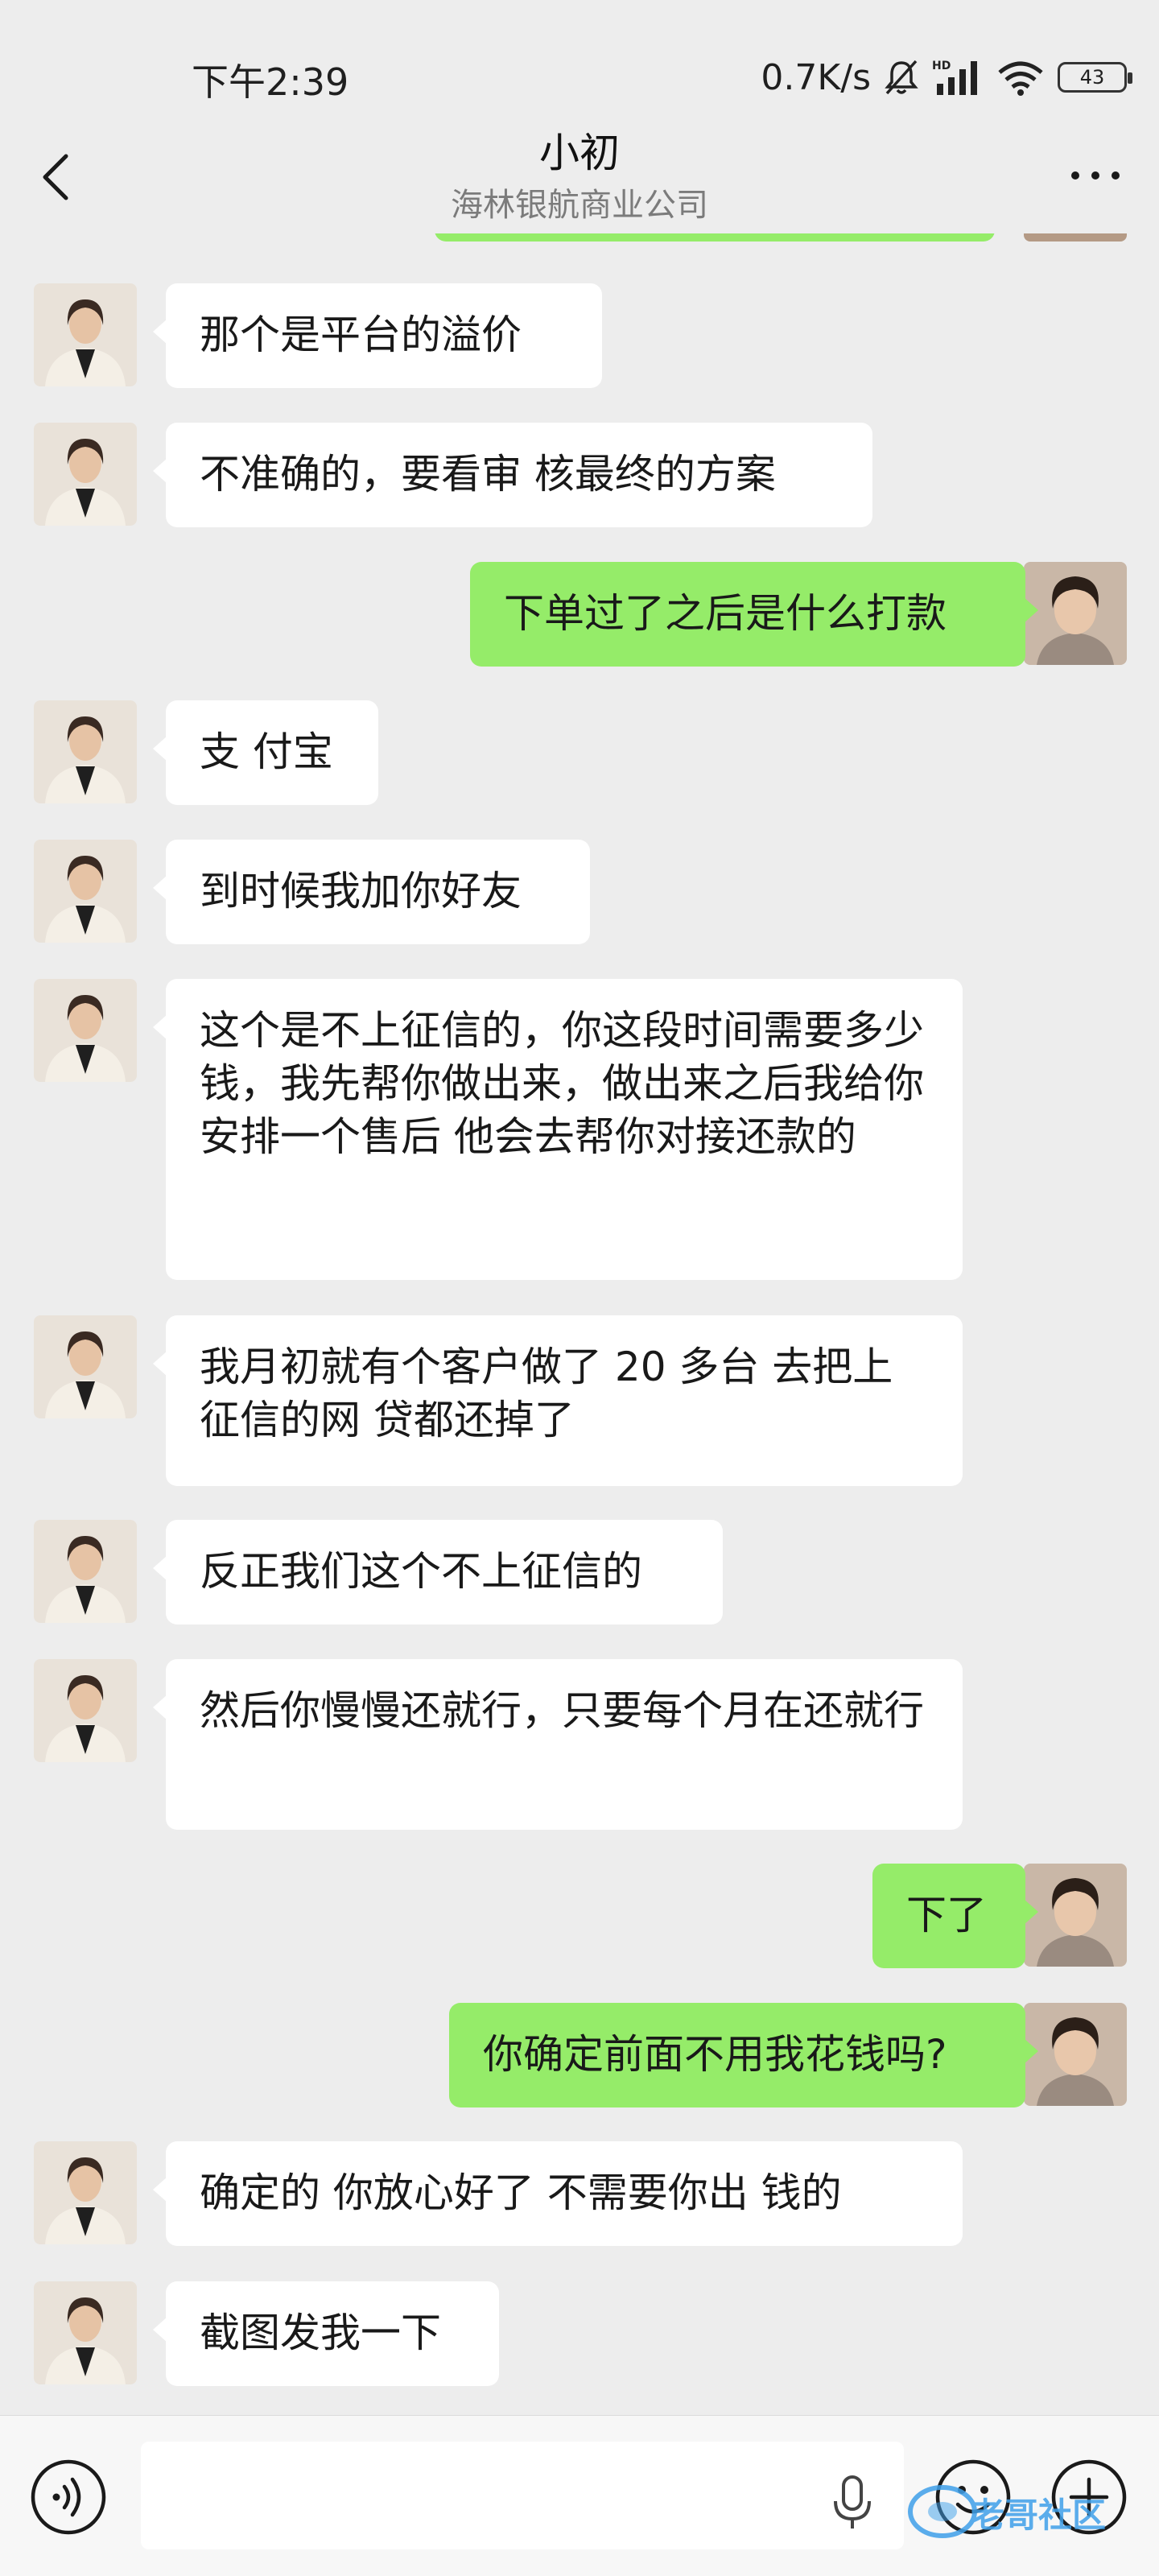  I want to click on more-icon, so click(1095, 175).